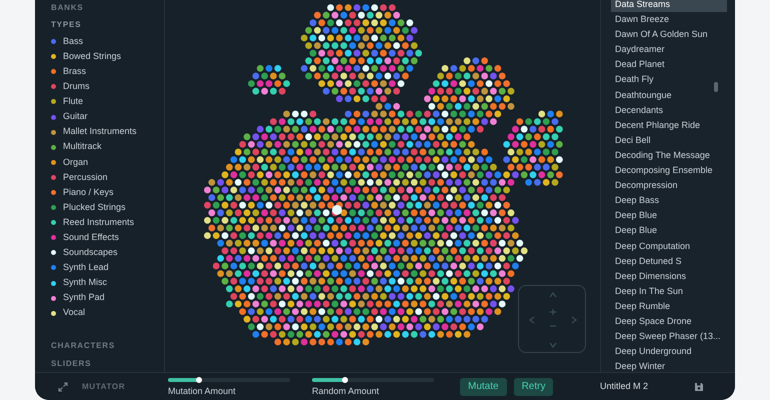 Image resolution: width=770 pixels, height=400 pixels. I want to click on type-item: Mallet Instruments, so click(100, 132).